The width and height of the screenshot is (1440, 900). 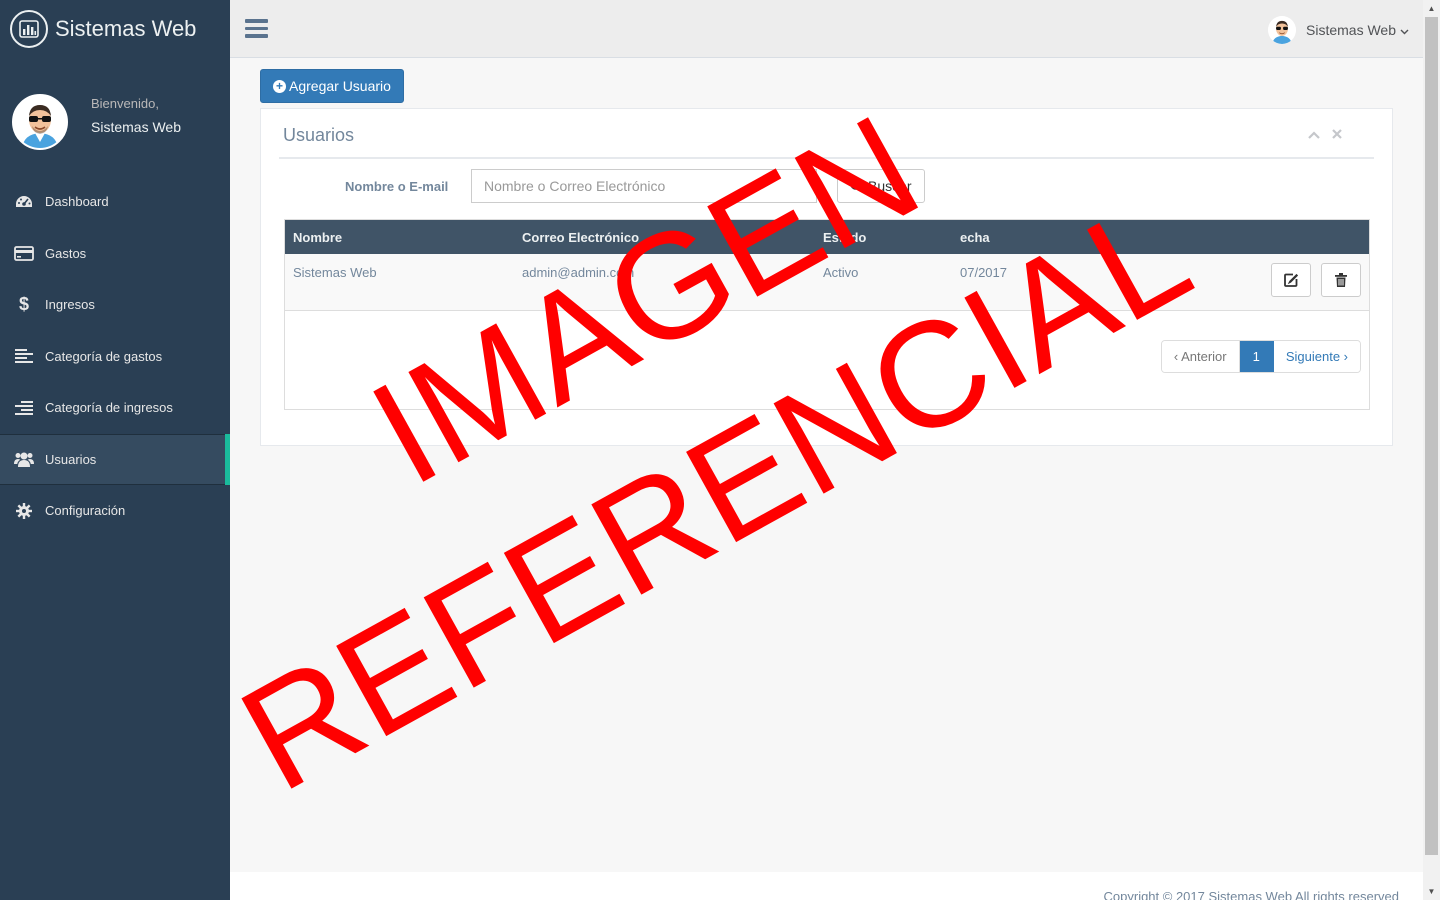 I want to click on pagination: ‹ Anterior 1 Siguiente ›, so click(x=1260, y=356).